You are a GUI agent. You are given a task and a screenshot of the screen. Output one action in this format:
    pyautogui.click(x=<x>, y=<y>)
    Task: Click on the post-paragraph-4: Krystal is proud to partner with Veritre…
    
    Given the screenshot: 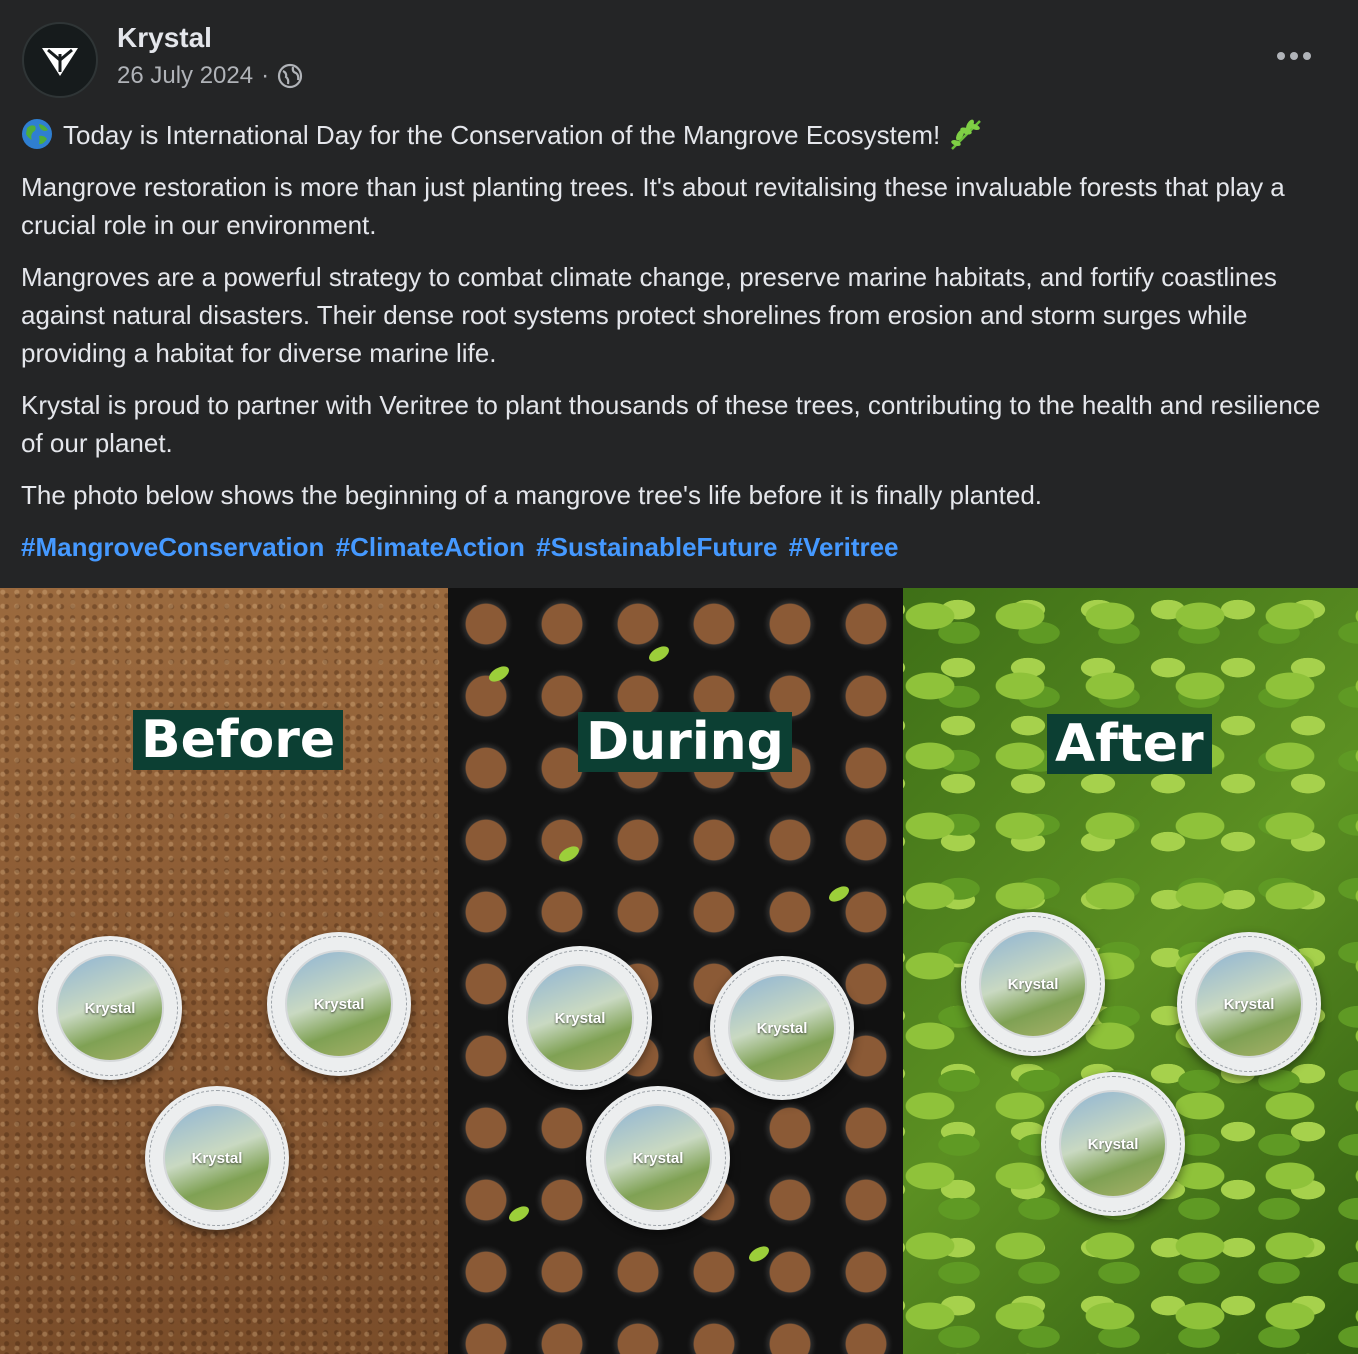 What is the action you would take?
    pyautogui.click(x=671, y=424)
    